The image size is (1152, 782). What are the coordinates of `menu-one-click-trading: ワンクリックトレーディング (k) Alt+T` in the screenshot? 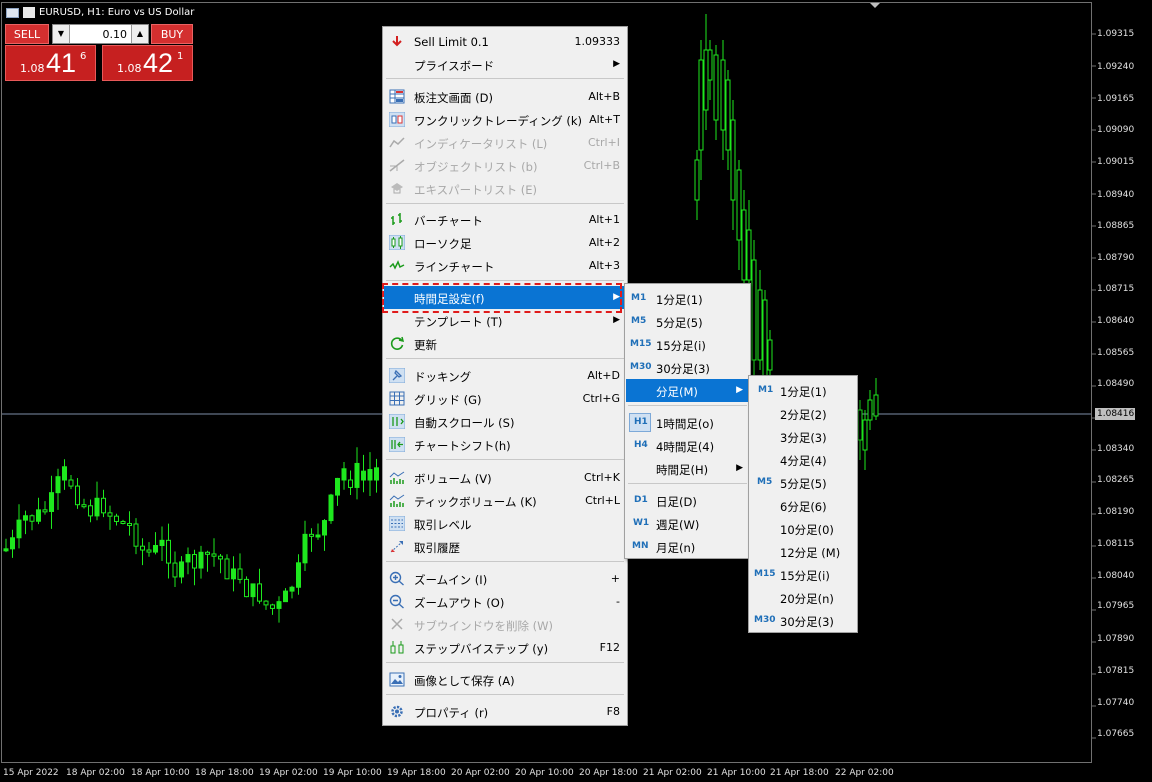 It's located at (505, 119).